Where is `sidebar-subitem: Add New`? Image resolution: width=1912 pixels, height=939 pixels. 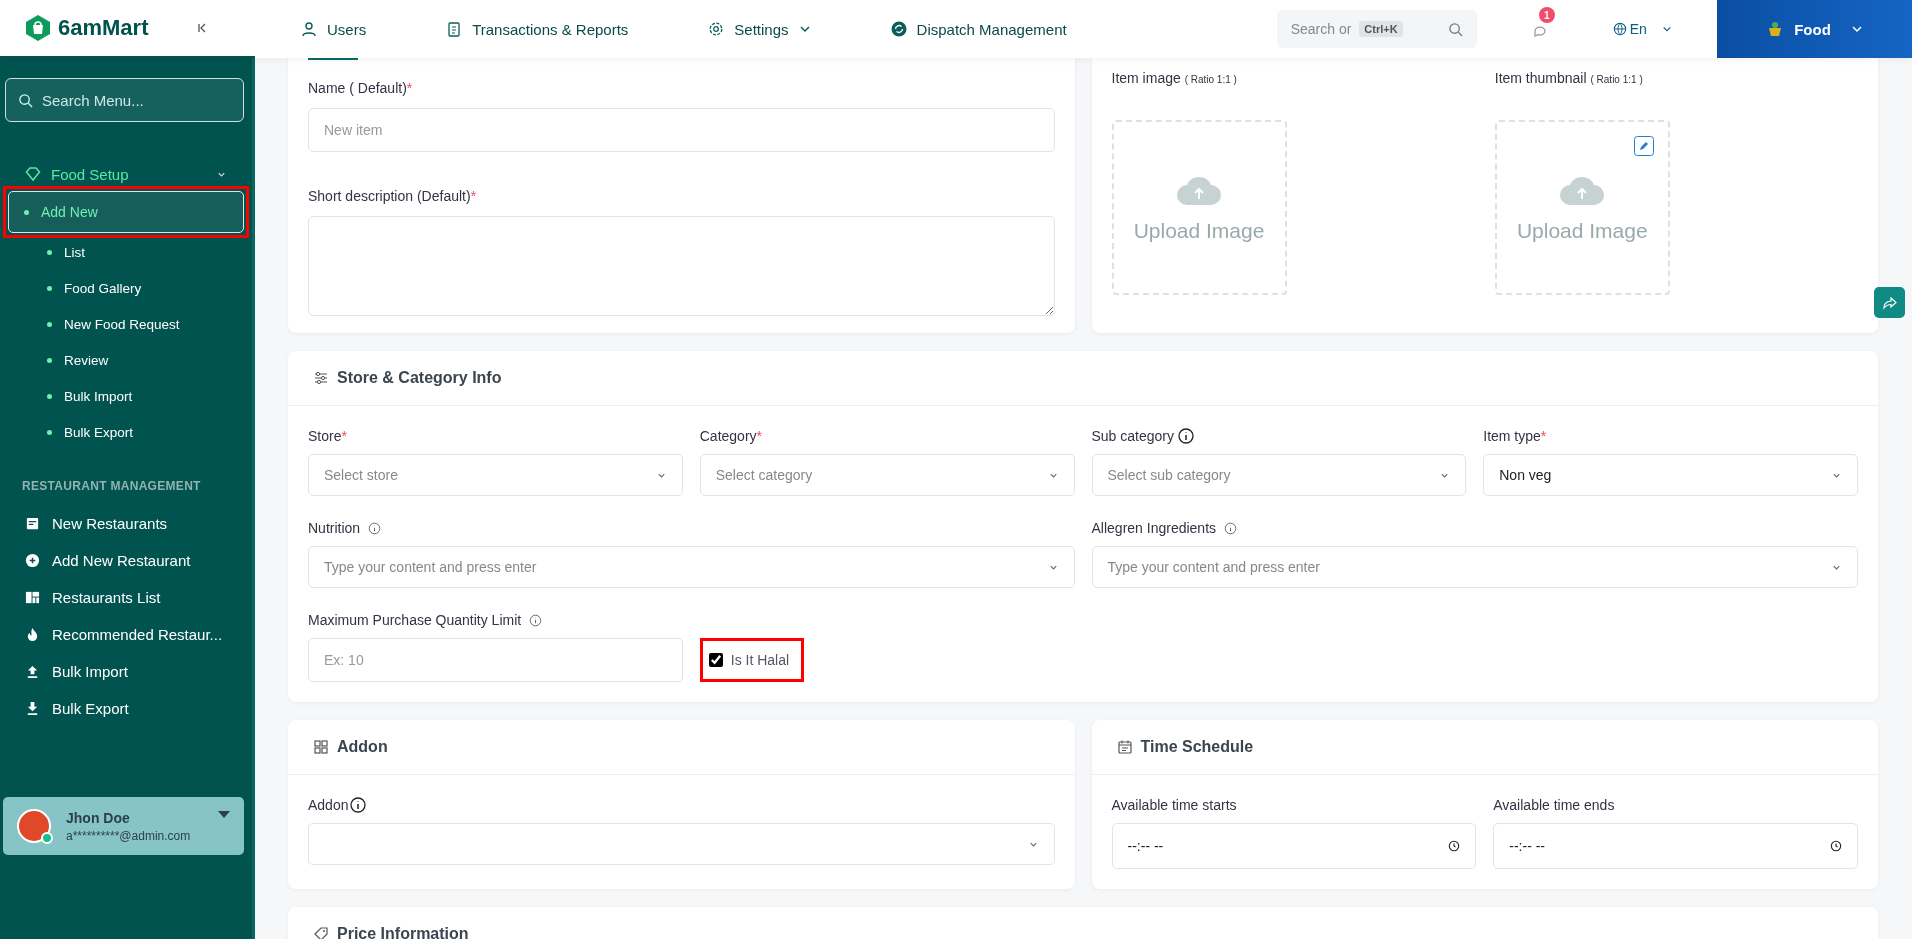
sidebar-subitem: Add New is located at coordinates (126, 212).